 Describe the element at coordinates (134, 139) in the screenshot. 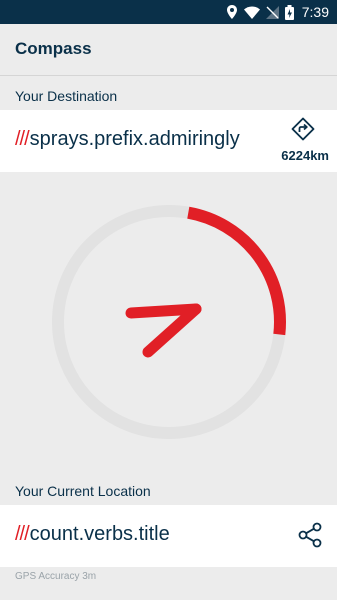

I see `destination-words: sprays.prefix.admiringly` at that location.